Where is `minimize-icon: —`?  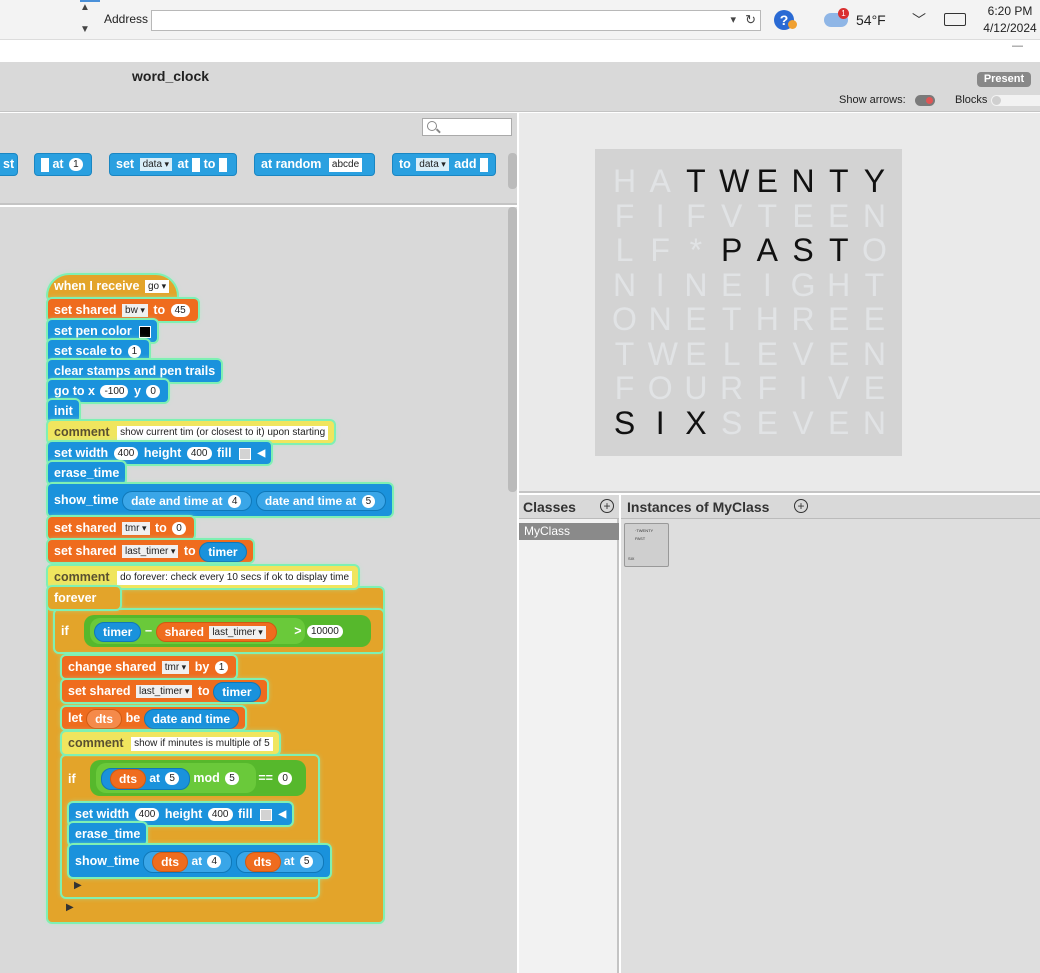 minimize-icon: — is located at coordinates (1017, 46).